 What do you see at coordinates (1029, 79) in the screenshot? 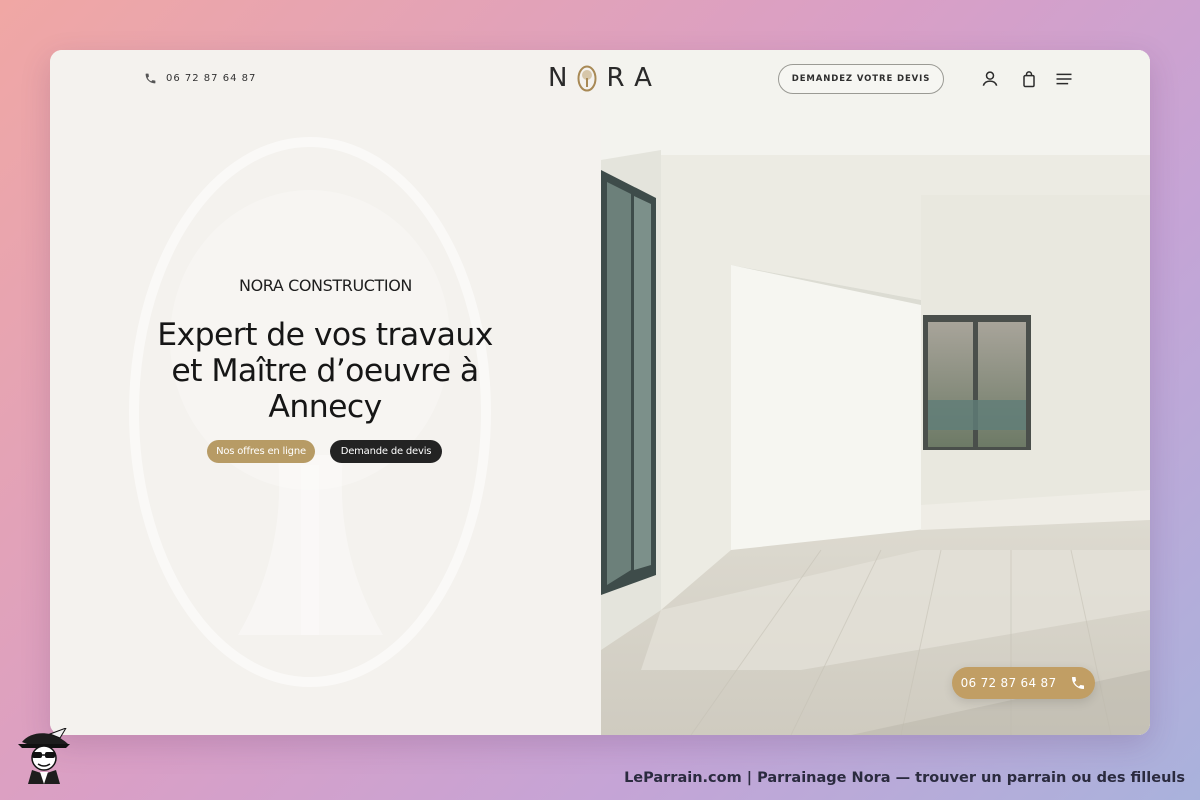
I see `shopping-bag-icon` at bounding box center [1029, 79].